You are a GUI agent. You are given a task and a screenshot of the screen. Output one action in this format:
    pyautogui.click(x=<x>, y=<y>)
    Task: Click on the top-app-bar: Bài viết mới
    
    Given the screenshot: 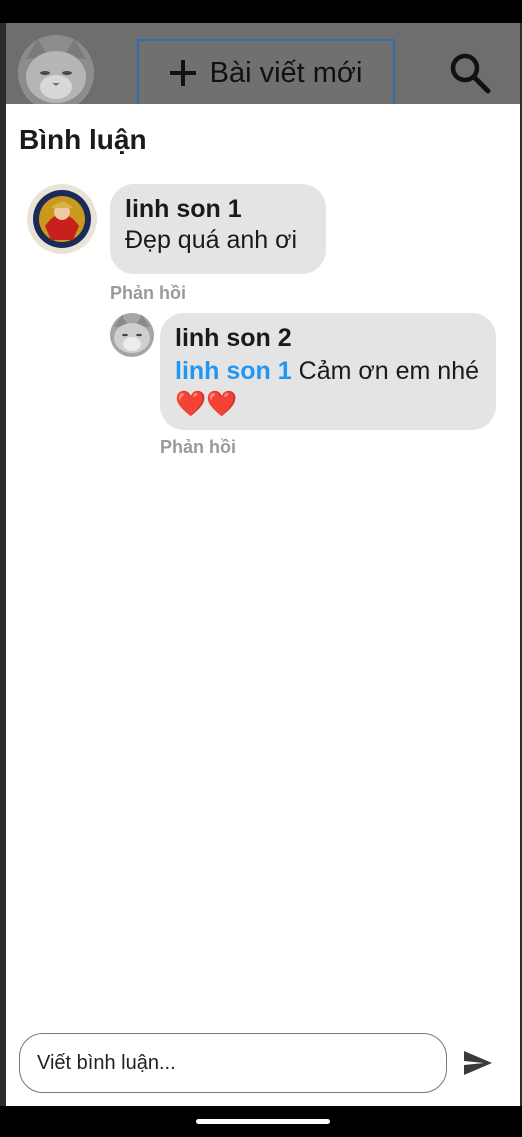 What is the action you would take?
    pyautogui.click(x=263, y=67)
    